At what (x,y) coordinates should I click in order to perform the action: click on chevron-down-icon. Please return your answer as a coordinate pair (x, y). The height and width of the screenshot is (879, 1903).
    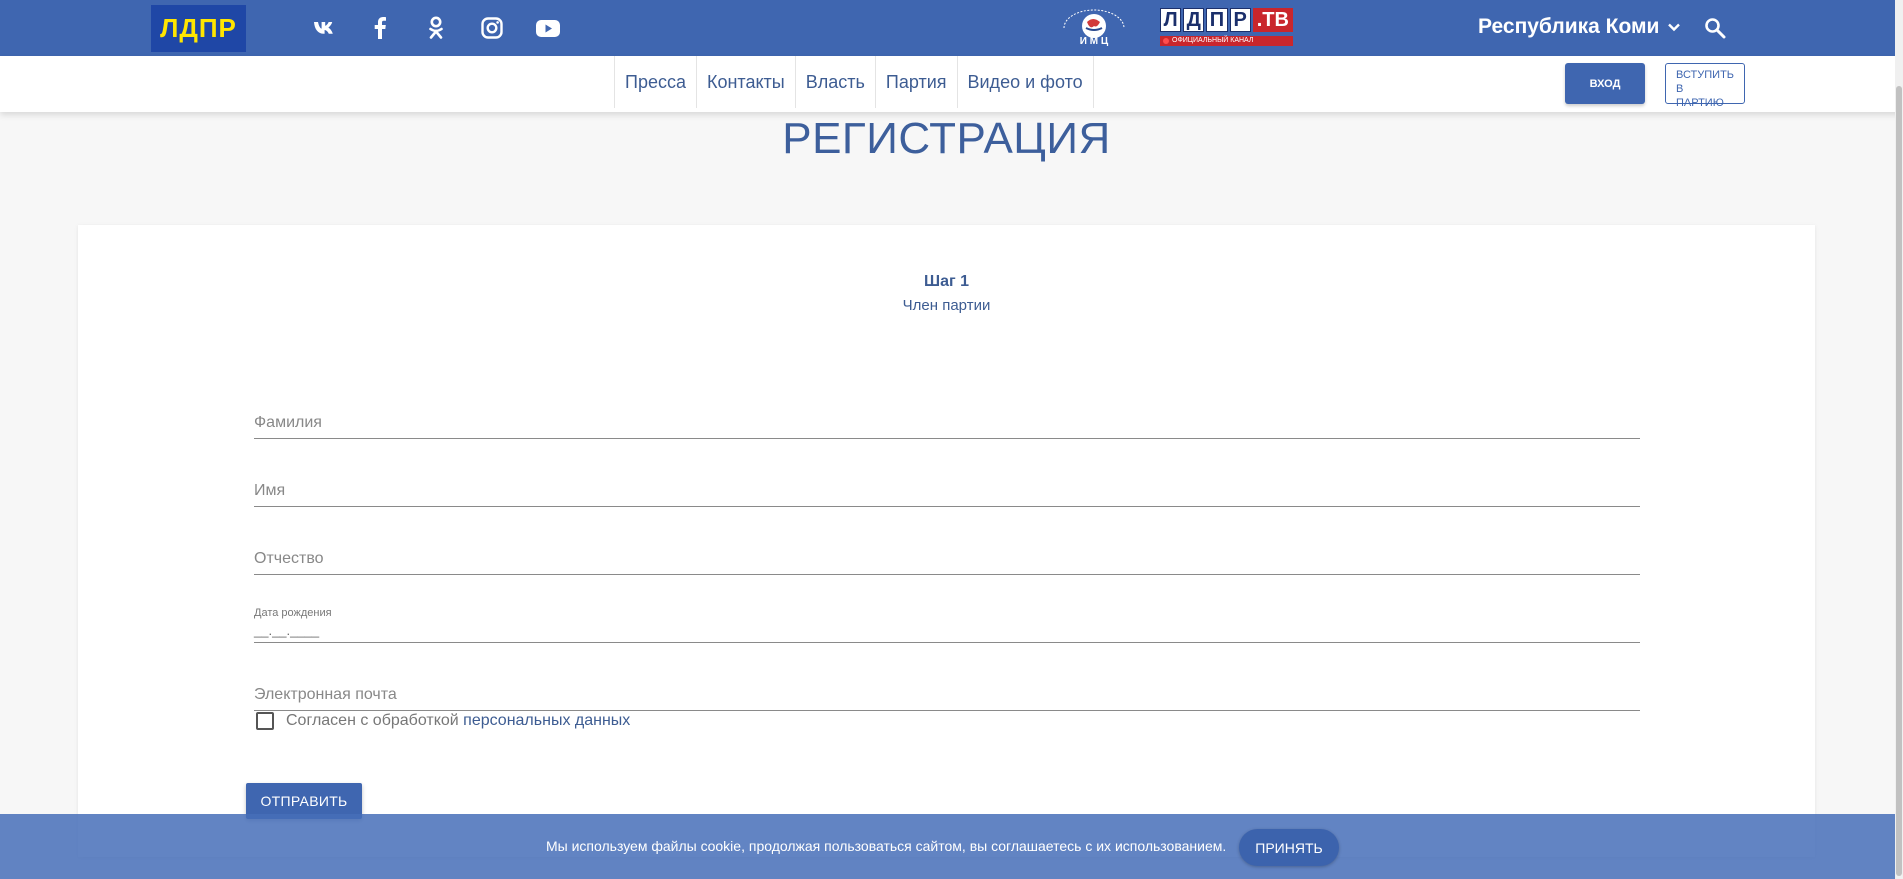
    Looking at the image, I should click on (1674, 27).